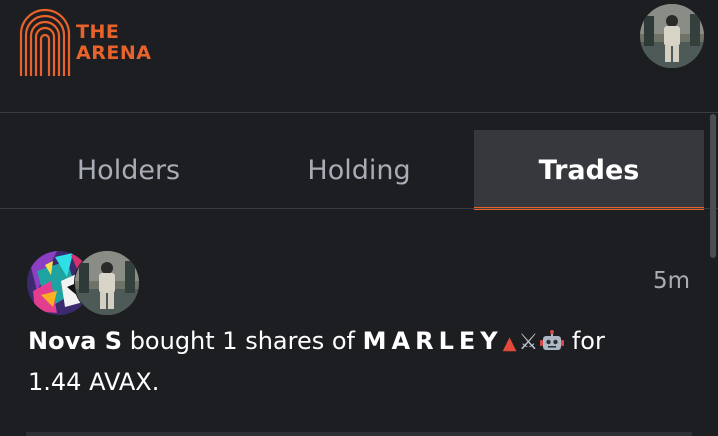 The width and height of the screenshot is (718, 436). What do you see at coordinates (45, 42) in the screenshot?
I see `arena-arch-icon` at bounding box center [45, 42].